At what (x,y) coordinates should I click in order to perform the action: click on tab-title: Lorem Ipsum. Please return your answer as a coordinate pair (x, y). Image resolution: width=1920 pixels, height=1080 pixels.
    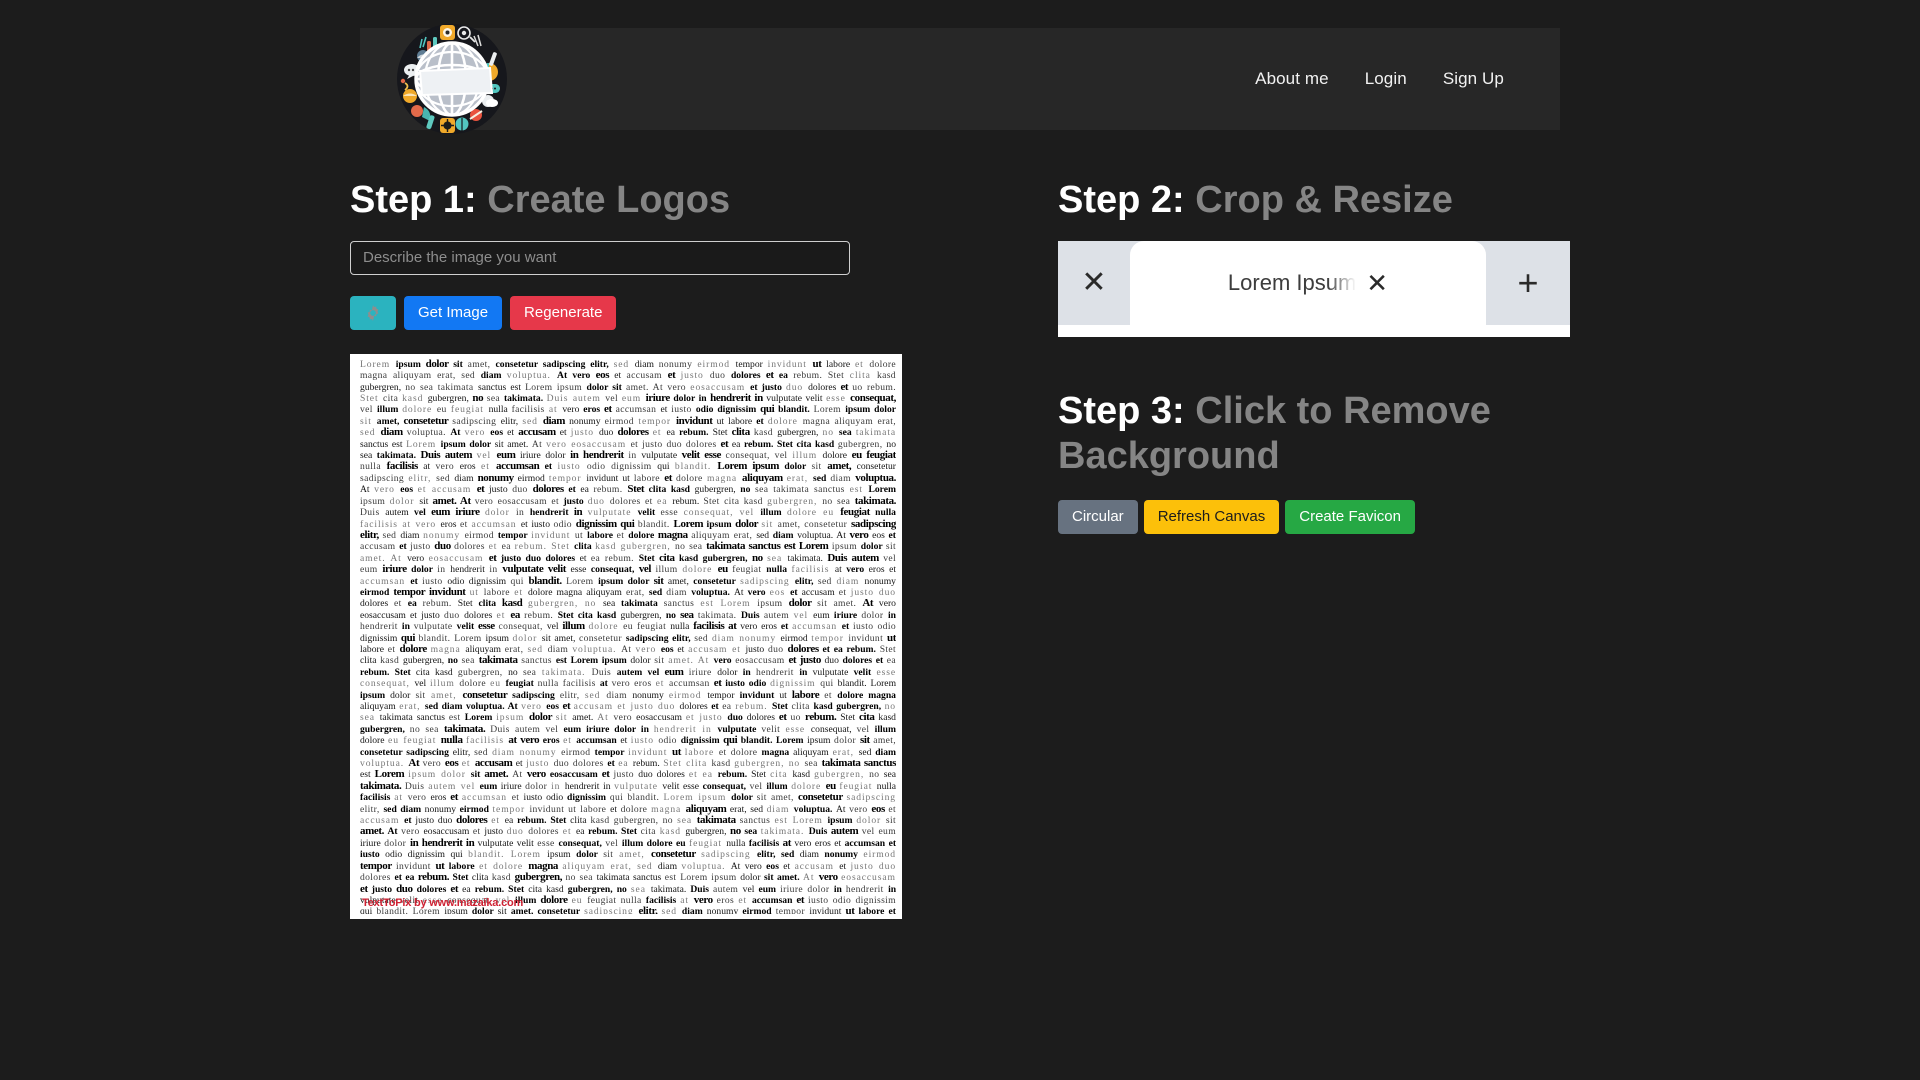
    Looking at the image, I should click on (1292, 282).